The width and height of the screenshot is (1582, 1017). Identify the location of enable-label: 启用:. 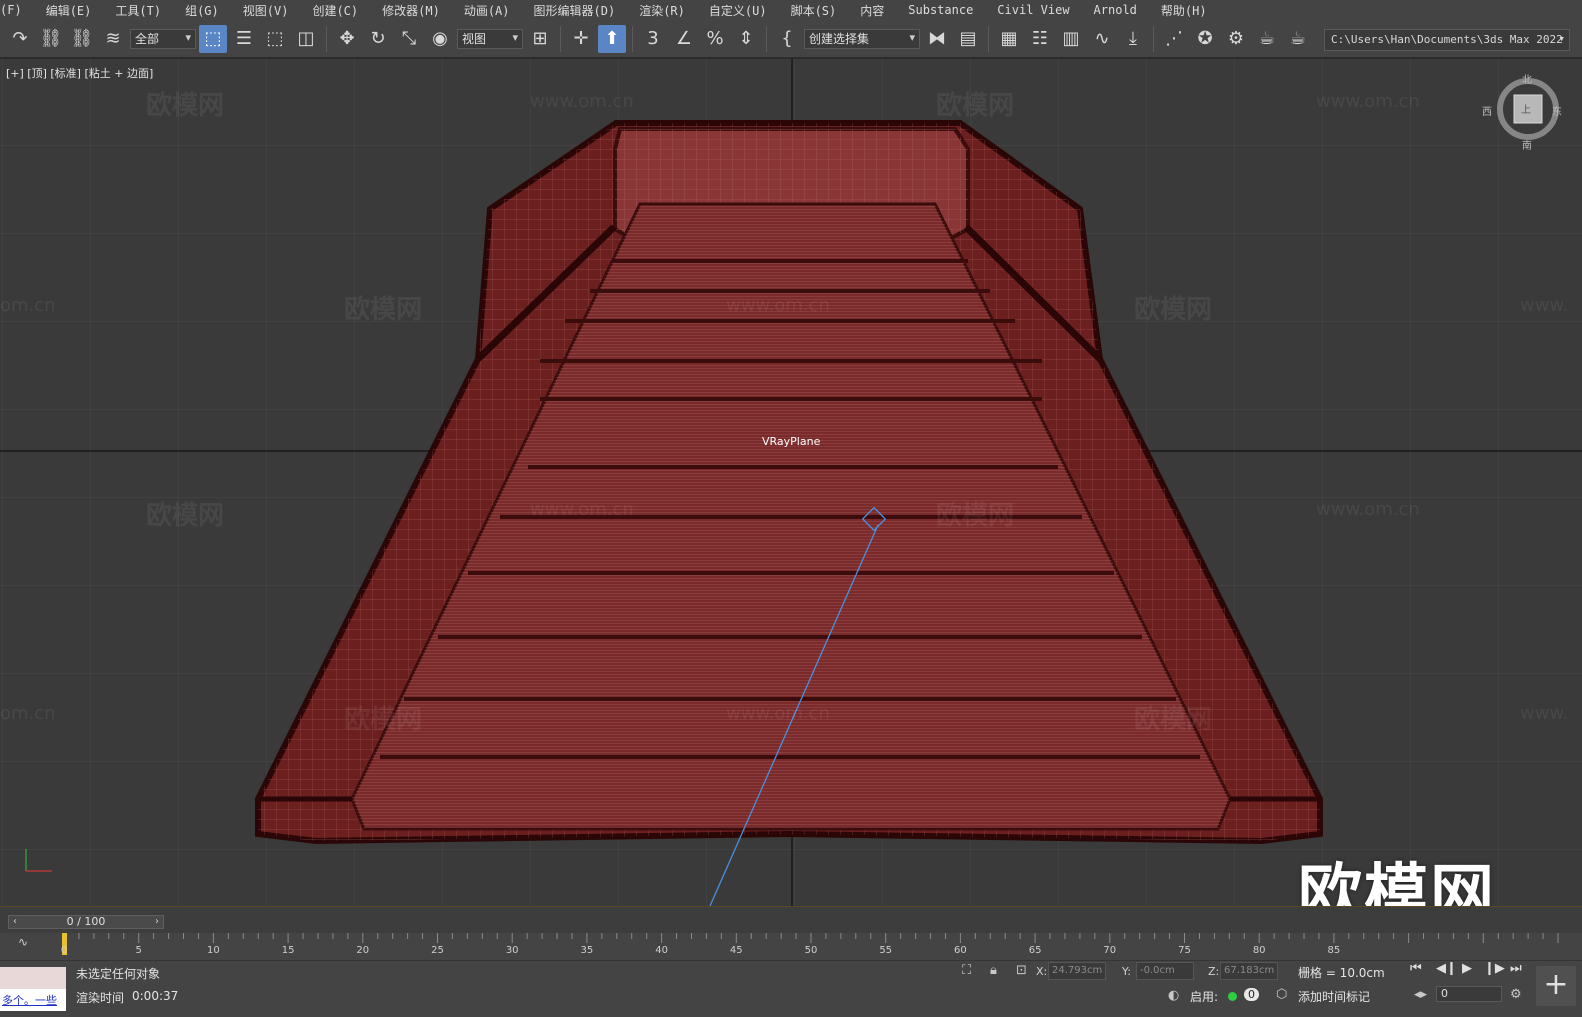
(1204, 997).